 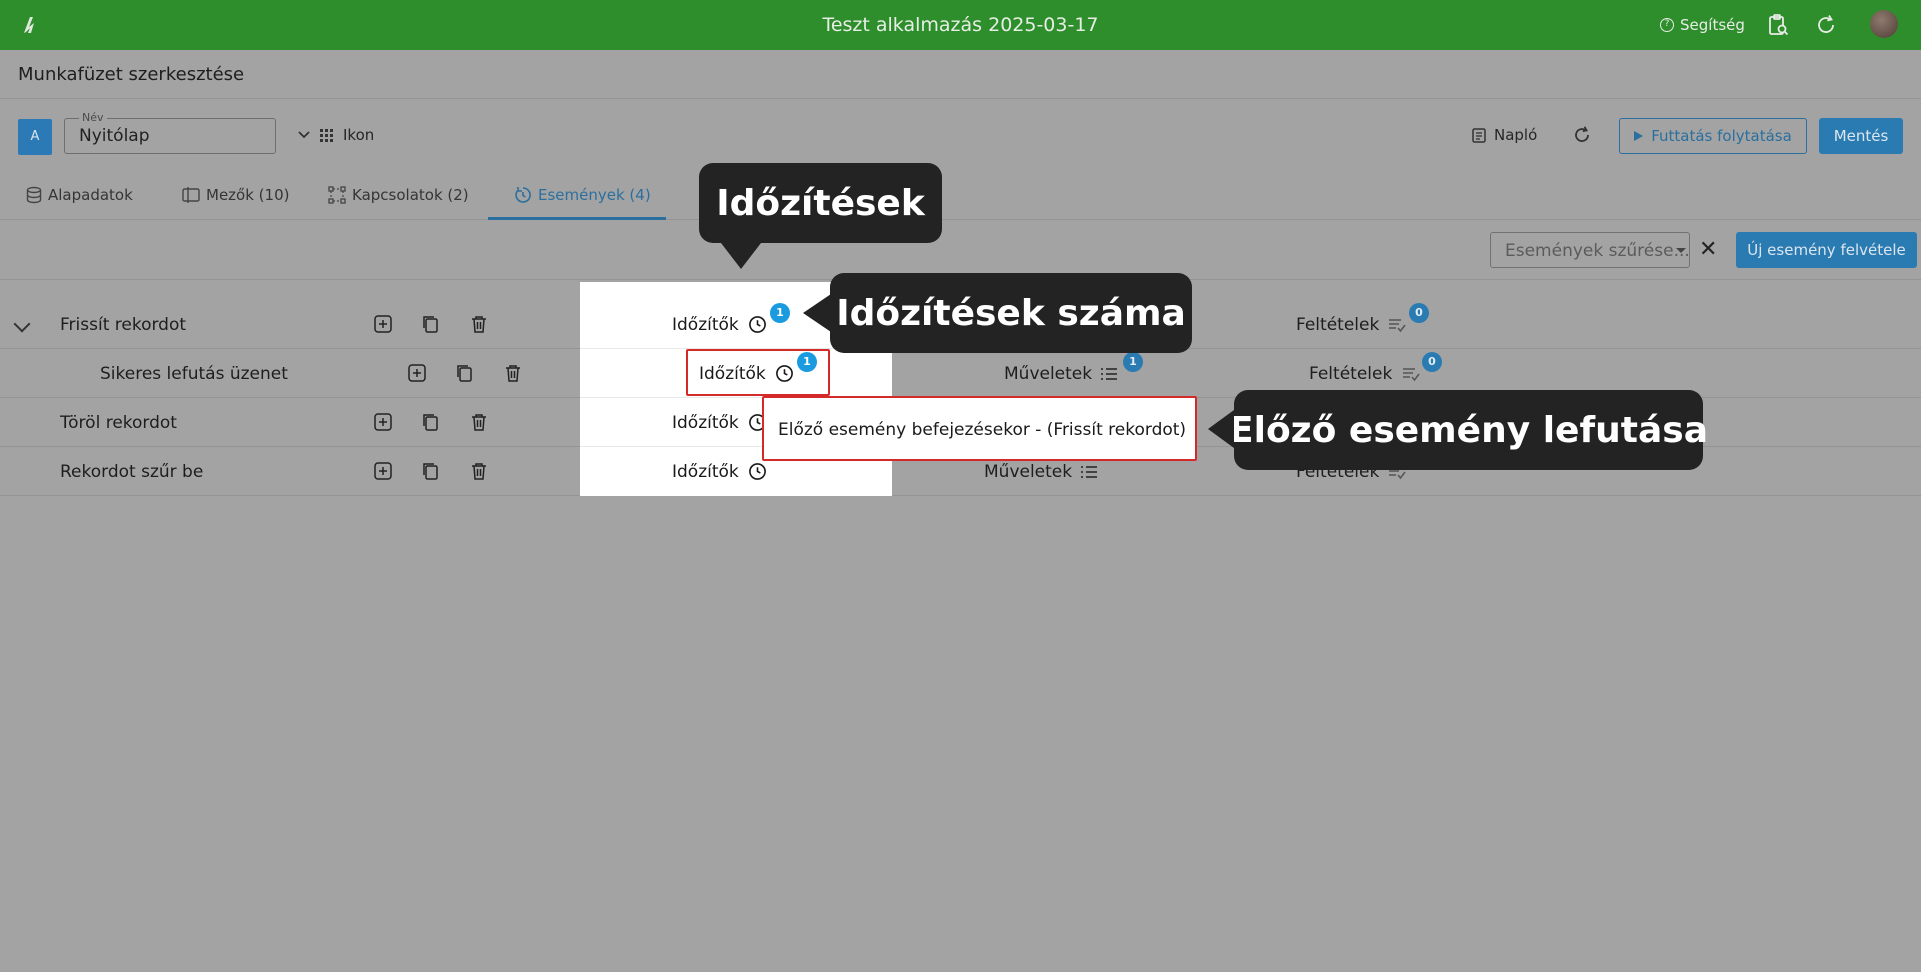 What do you see at coordinates (326, 135) in the screenshot?
I see `grid-icon` at bounding box center [326, 135].